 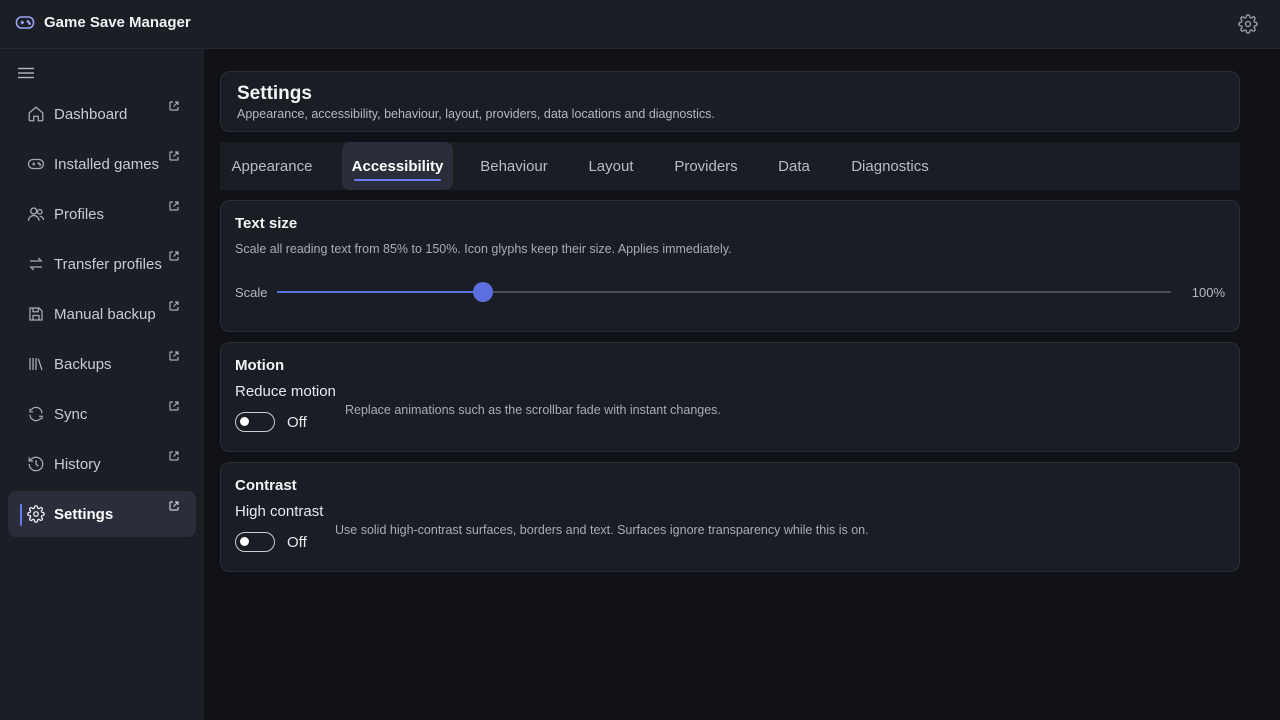 What do you see at coordinates (36, 114) in the screenshot?
I see `home-icon` at bounding box center [36, 114].